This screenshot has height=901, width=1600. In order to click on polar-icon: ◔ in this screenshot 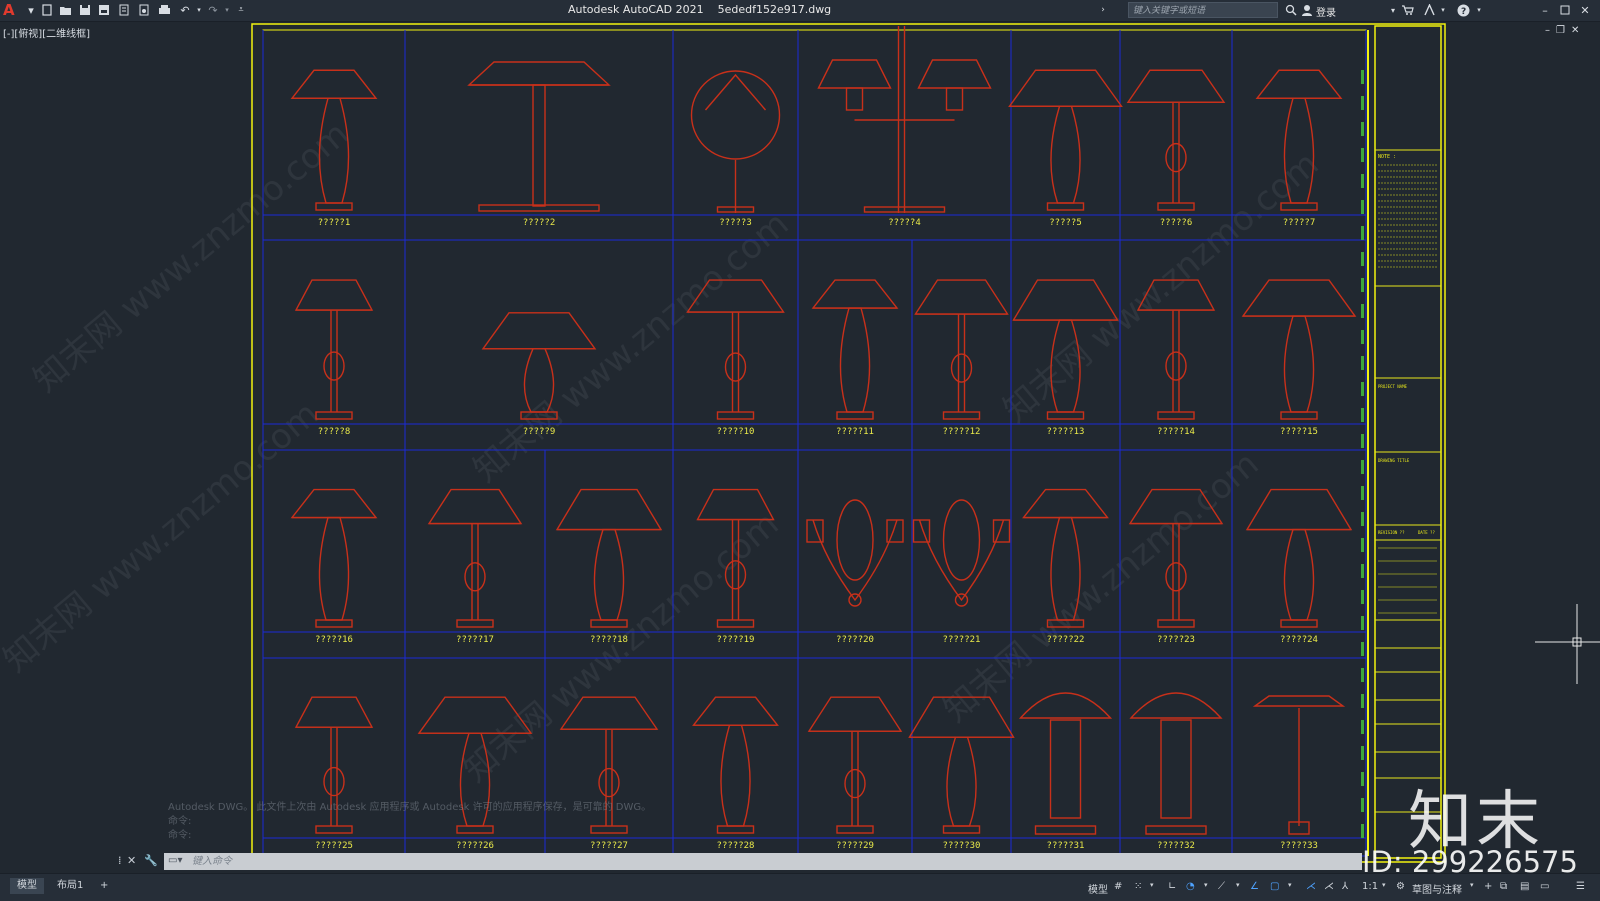, I will do `click(1190, 886)`.